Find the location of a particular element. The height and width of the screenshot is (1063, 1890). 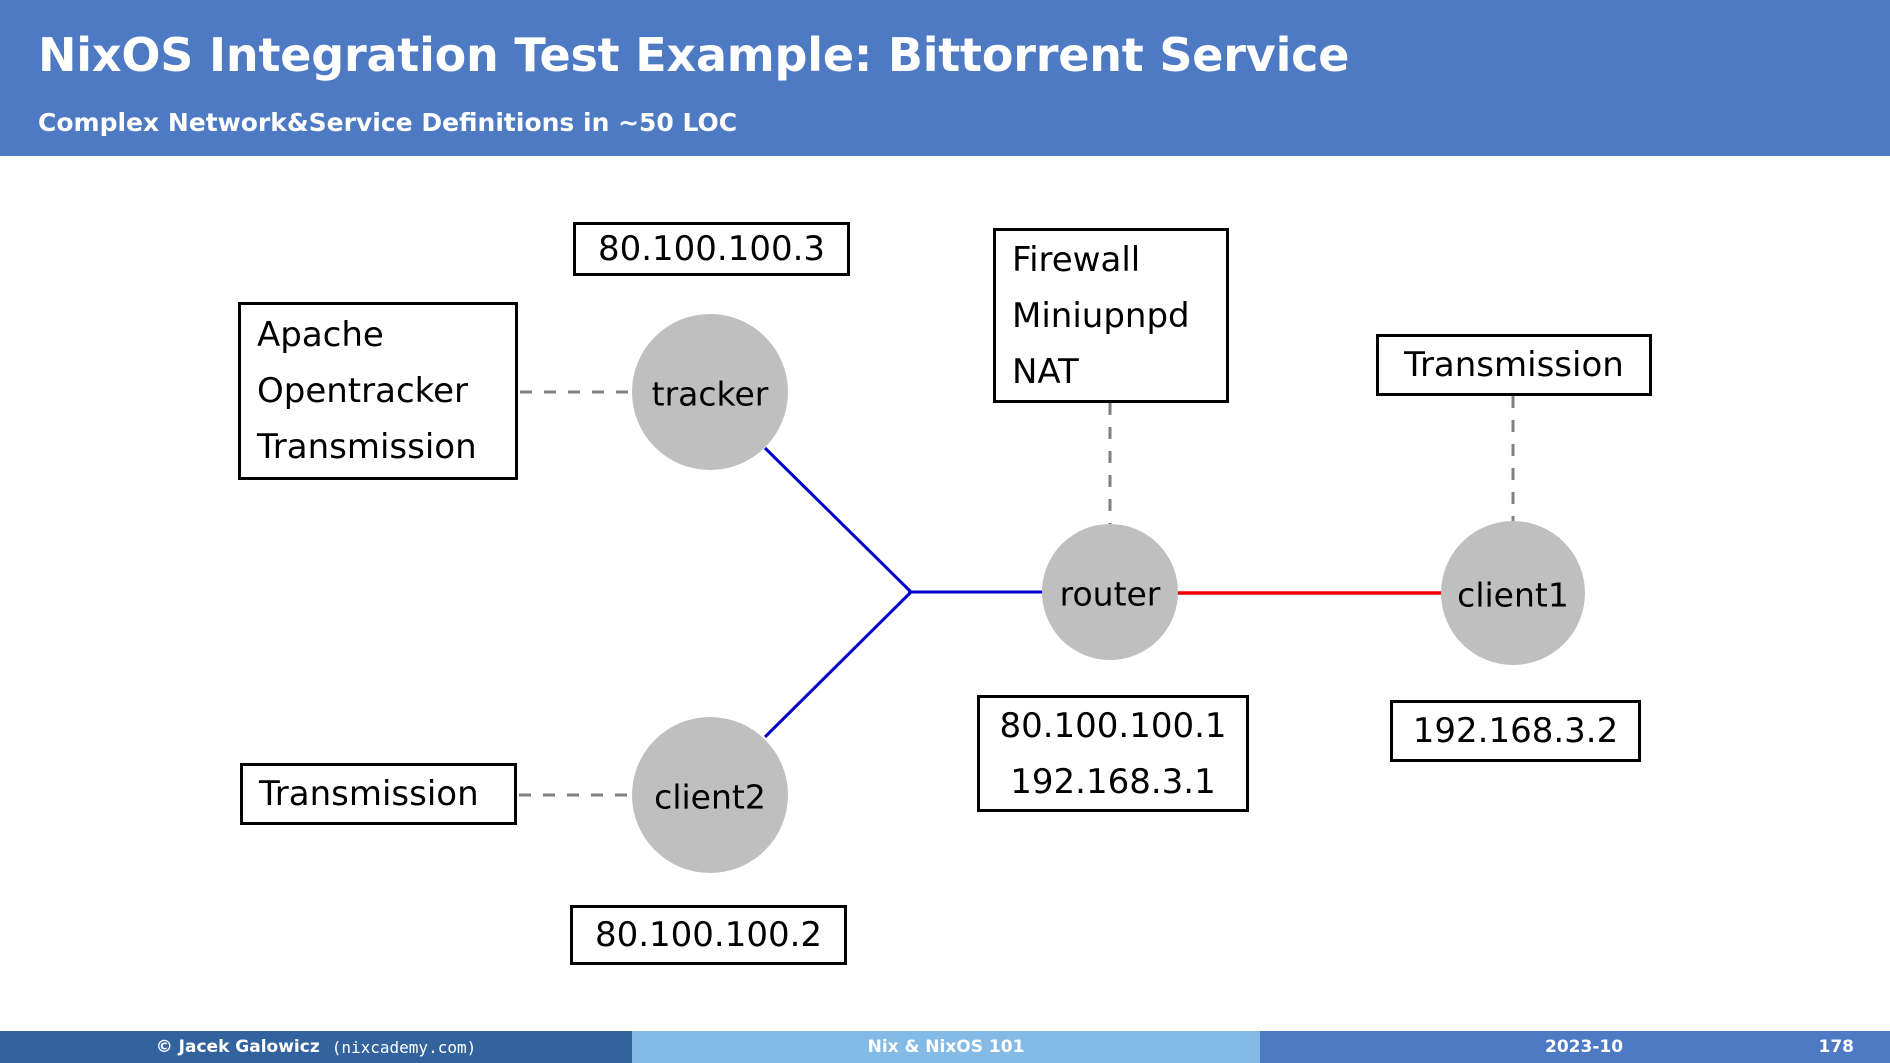

box-line: Firewall is located at coordinates (1076, 259).